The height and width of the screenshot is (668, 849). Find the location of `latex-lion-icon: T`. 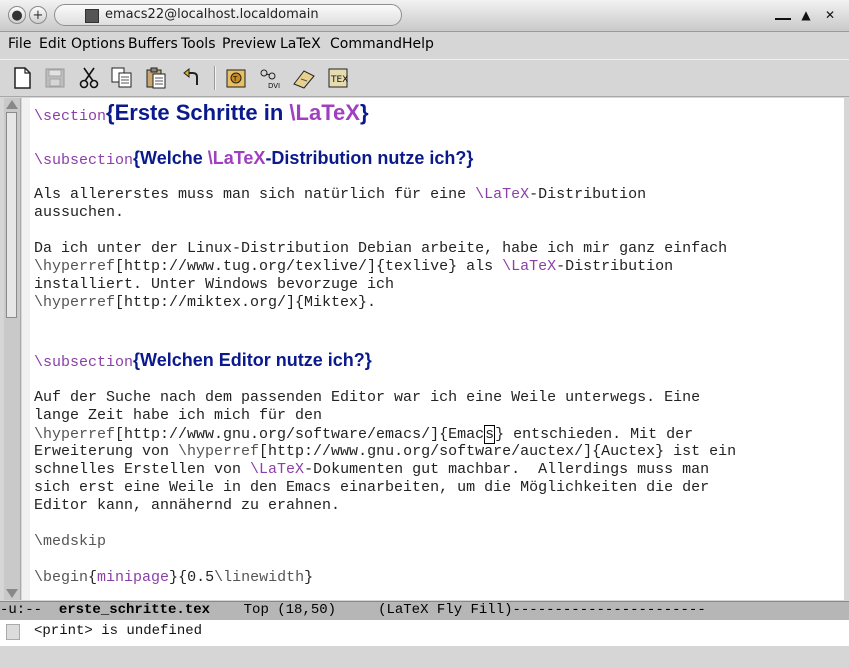

latex-lion-icon: T is located at coordinates (236, 78).